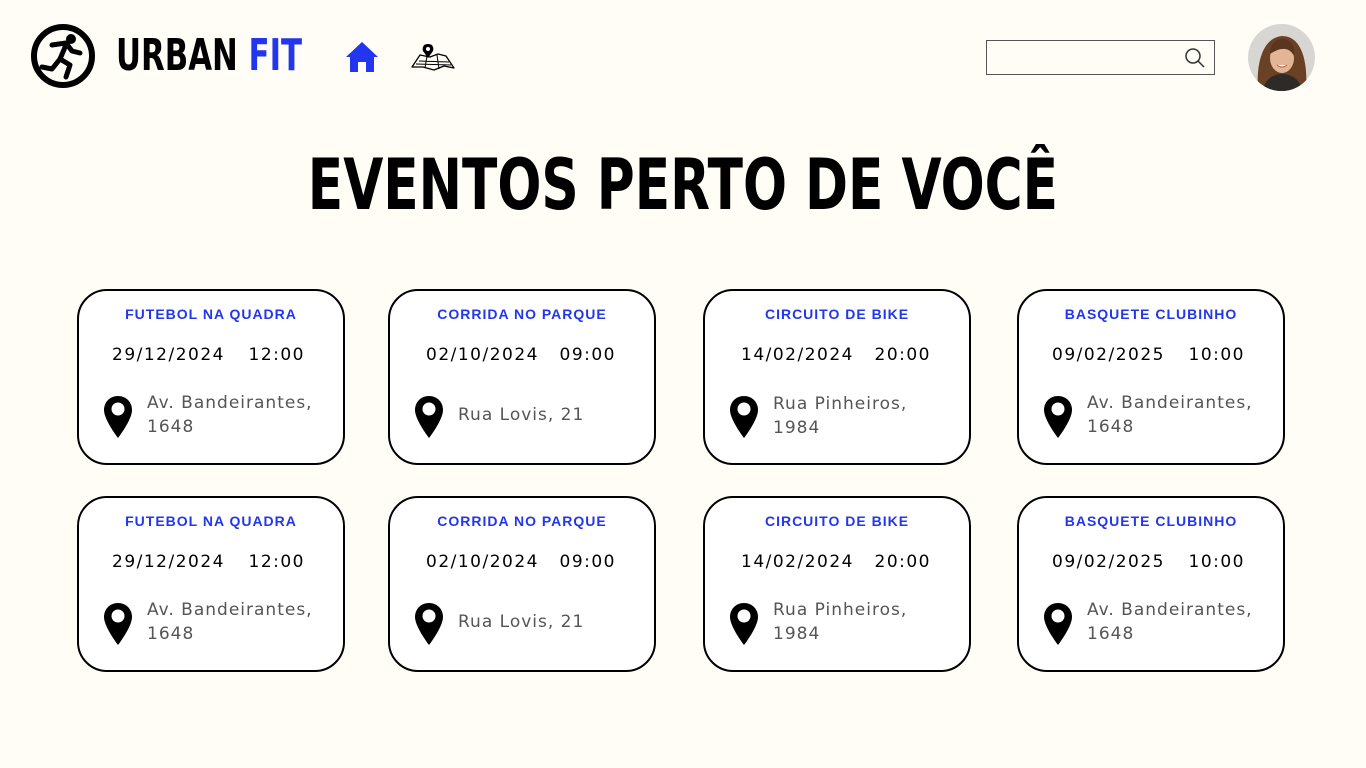 The width and height of the screenshot is (1366, 768). Describe the element at coordinates (1087, 58) in the screenshot. I see `search-input` at that location.